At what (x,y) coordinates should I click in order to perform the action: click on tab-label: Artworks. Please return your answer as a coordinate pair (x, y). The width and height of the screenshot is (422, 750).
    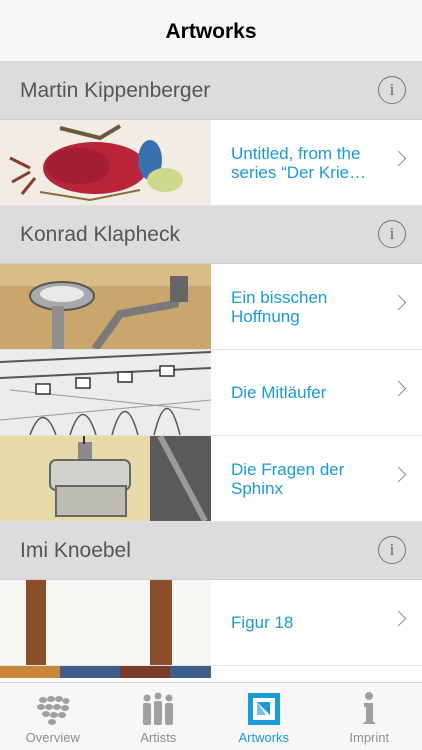
    Looking at the image, I should click on (264, 737).